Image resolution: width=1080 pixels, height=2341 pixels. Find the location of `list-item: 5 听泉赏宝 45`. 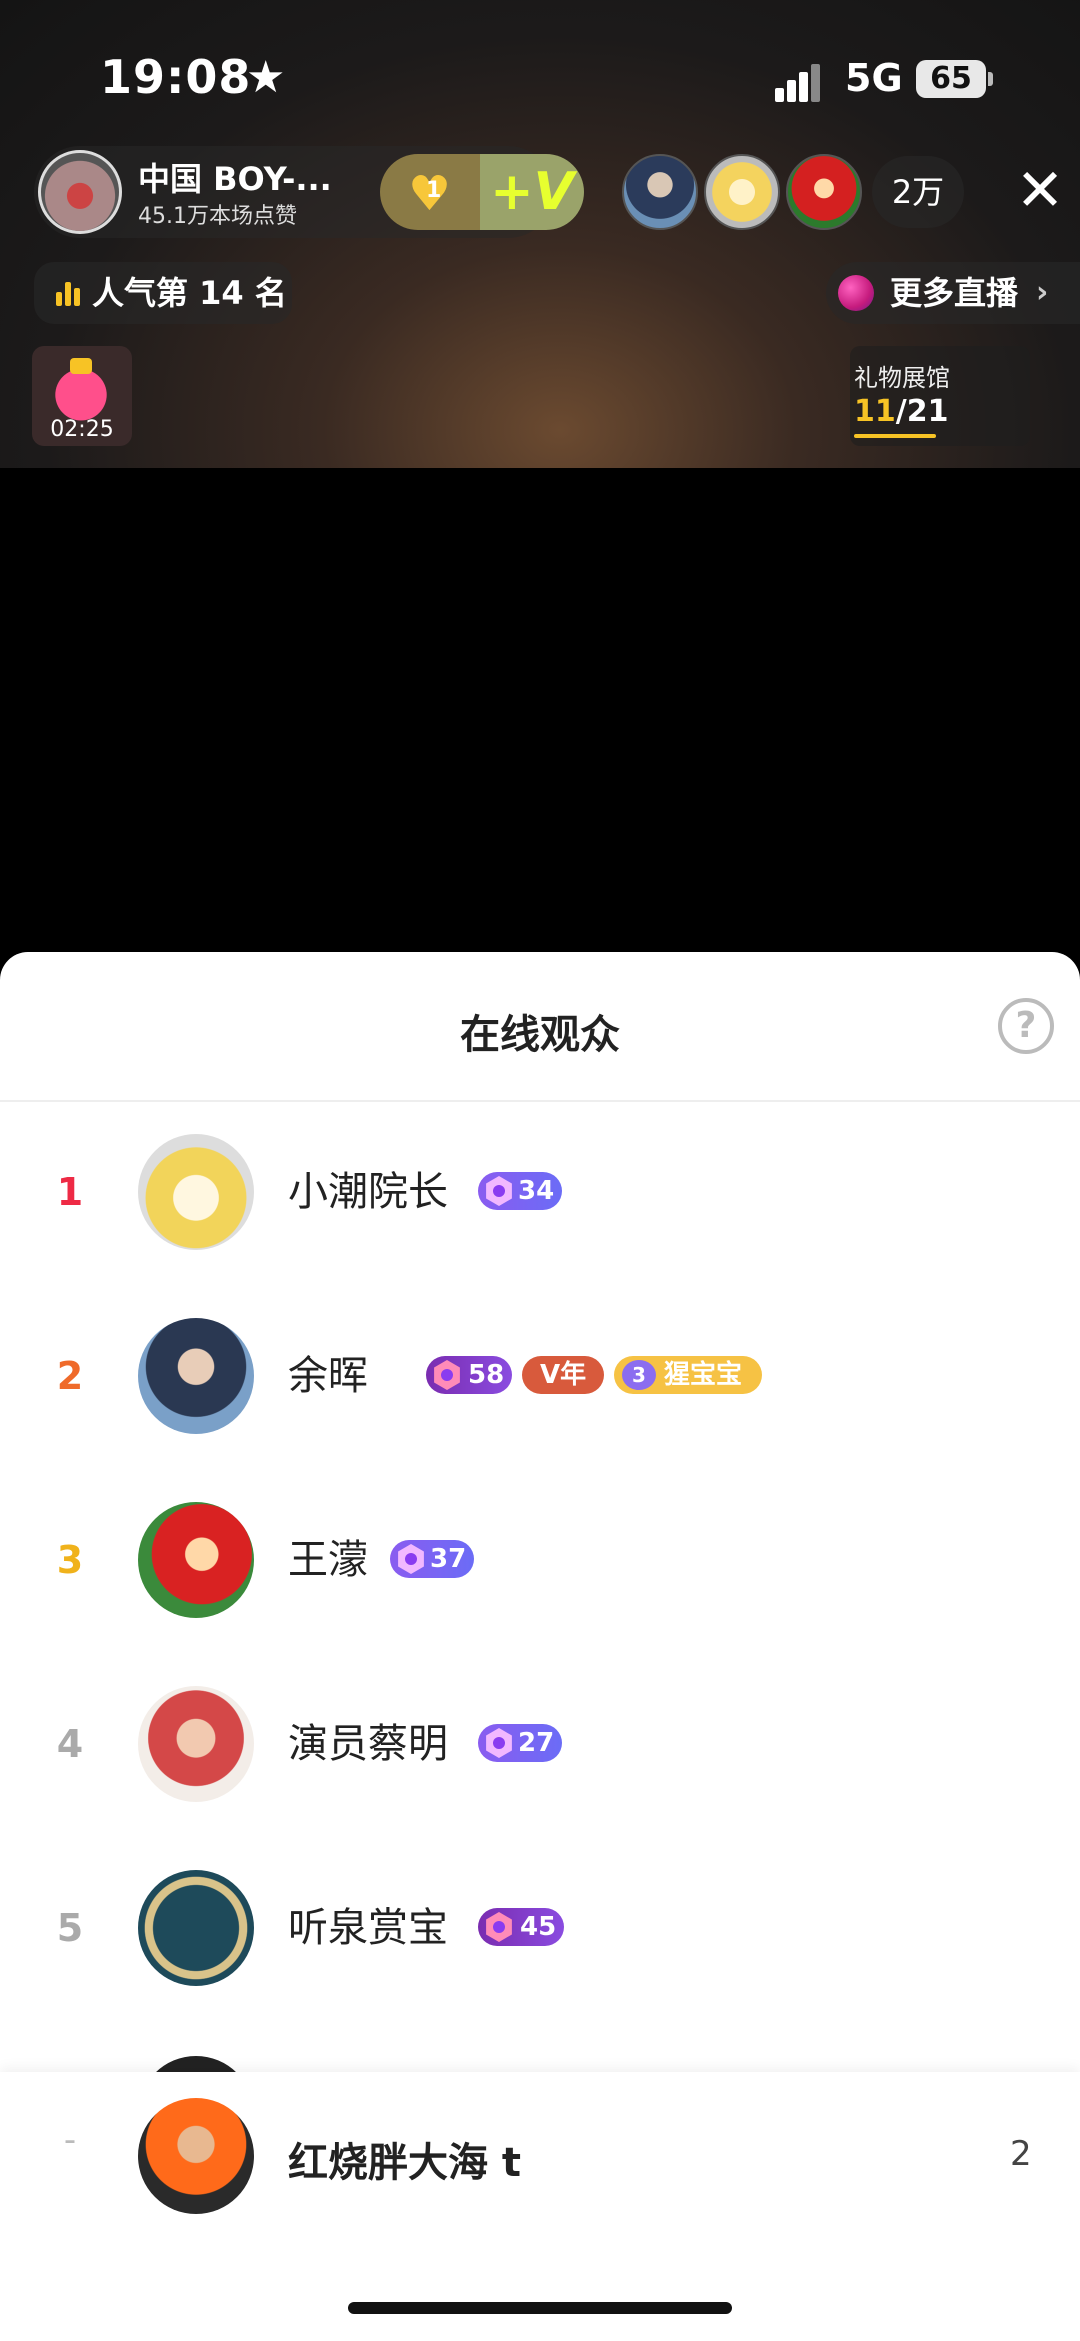

list-item: 5 听泉赏宝 45 is located at coordinates (540, 1928).